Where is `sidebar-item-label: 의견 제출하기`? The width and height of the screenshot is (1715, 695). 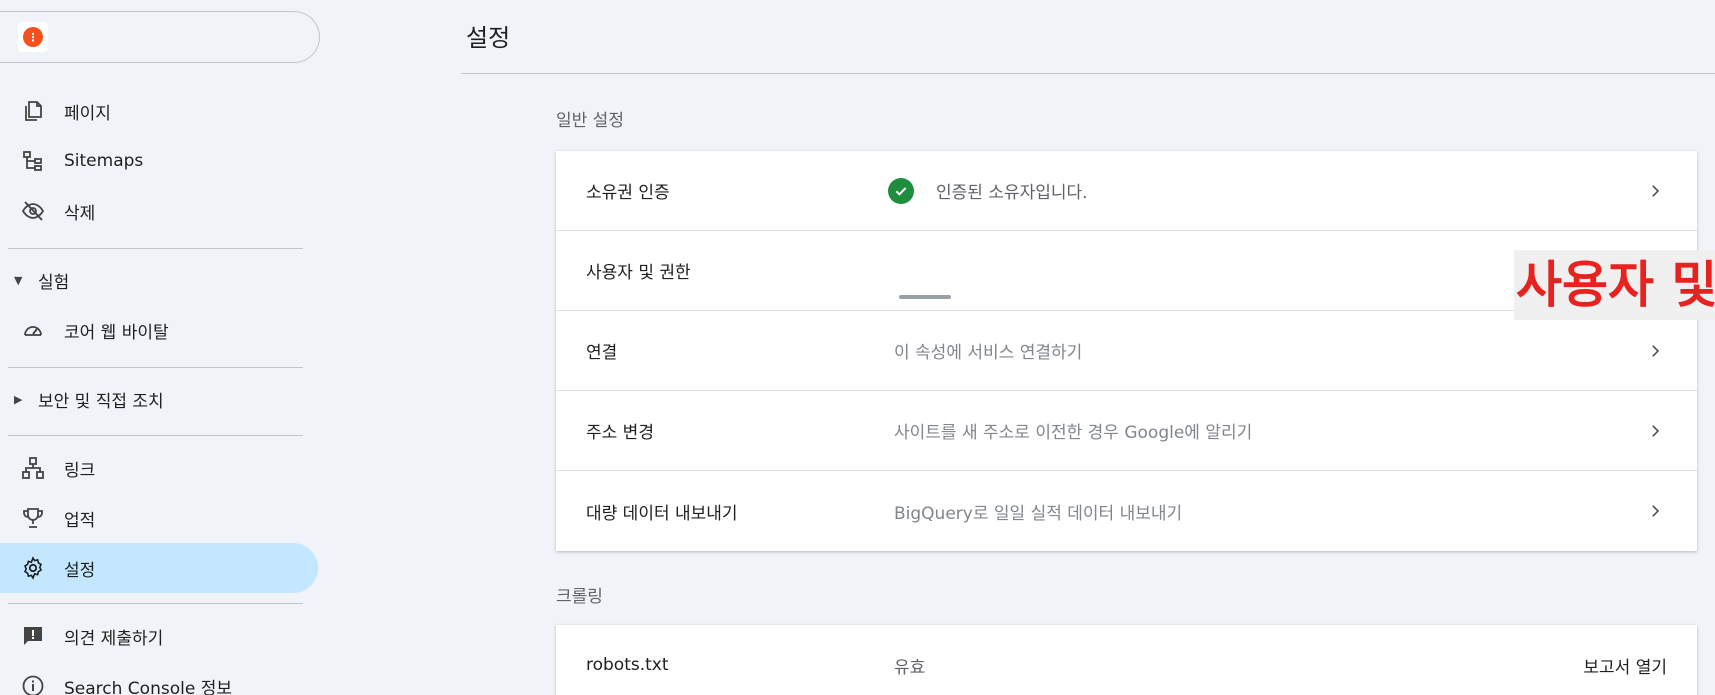 sidebar-item-label: 의견 제출하기 is located at coordinates (114, 638).